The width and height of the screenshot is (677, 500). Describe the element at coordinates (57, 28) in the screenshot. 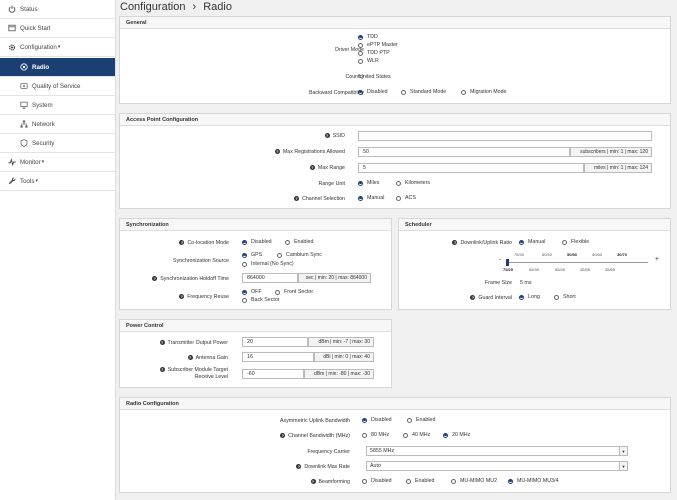

I see `sidebar-item-quick-start: Quick Start` at that location.